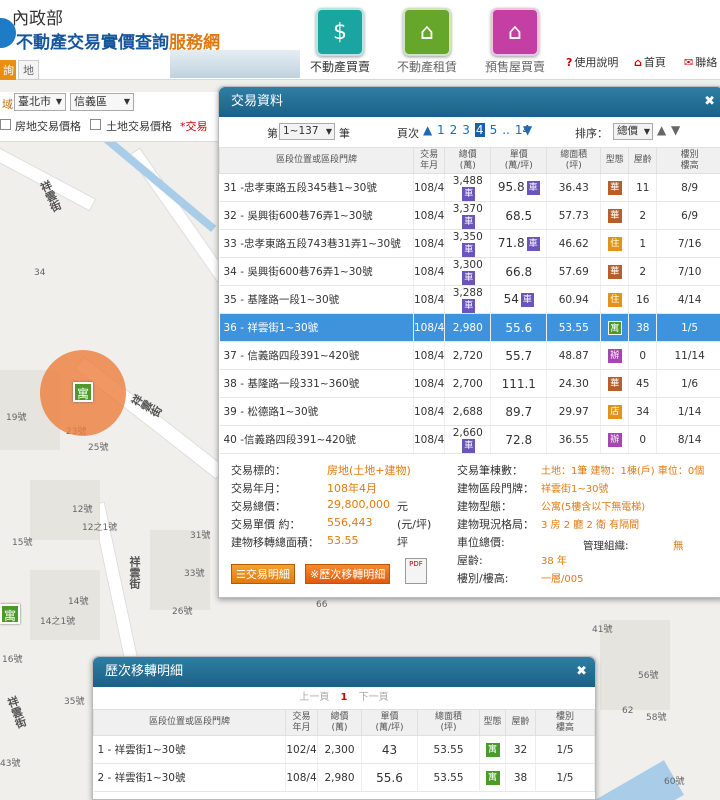 This screenshot has width=720, height=800. Describe the element at coordinates (343, 543) in the screenshot. I see `detail-row: 建物移轉總面積： 53.55 坪` at that location.